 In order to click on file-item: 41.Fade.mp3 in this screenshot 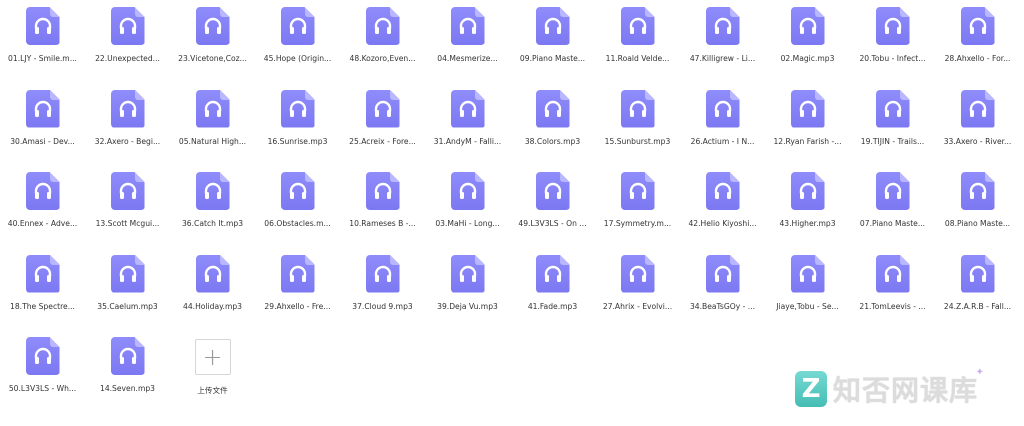, I will do `click(552, 293)`.